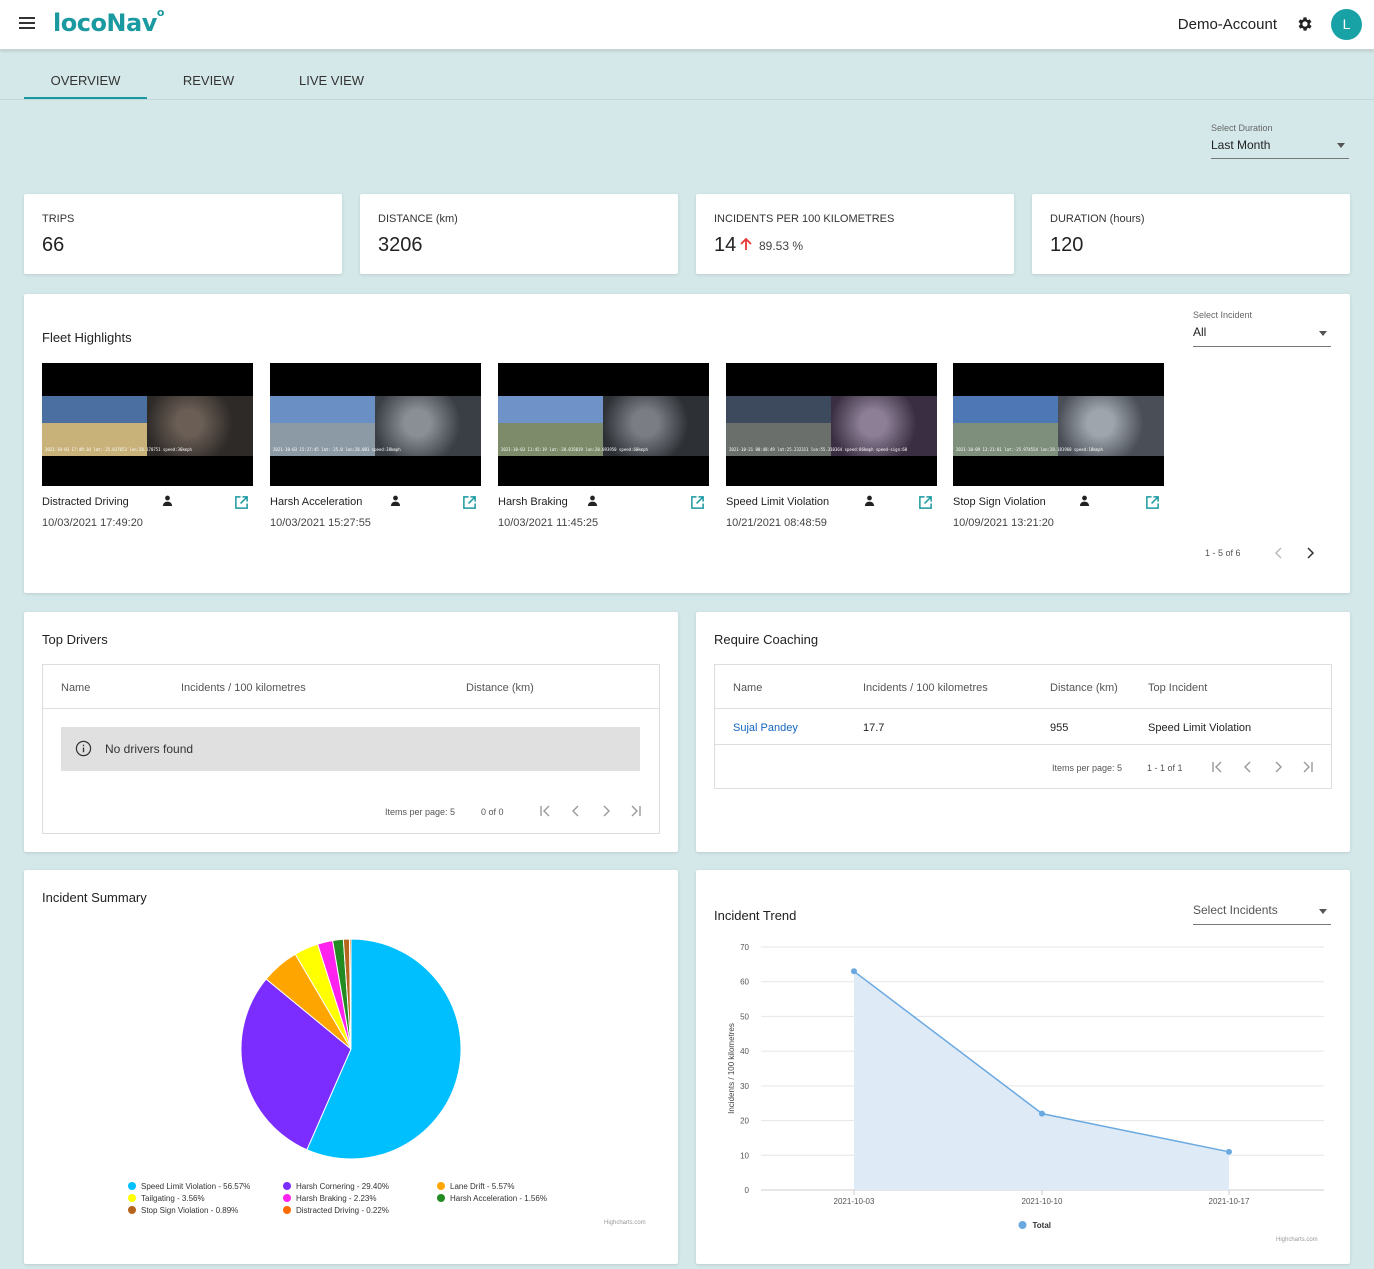 The height and width of the screenshot is (1269, 1374). I want to click on highlight-timestamp: 10/03/2021 17:49:20, so click(92, 523).